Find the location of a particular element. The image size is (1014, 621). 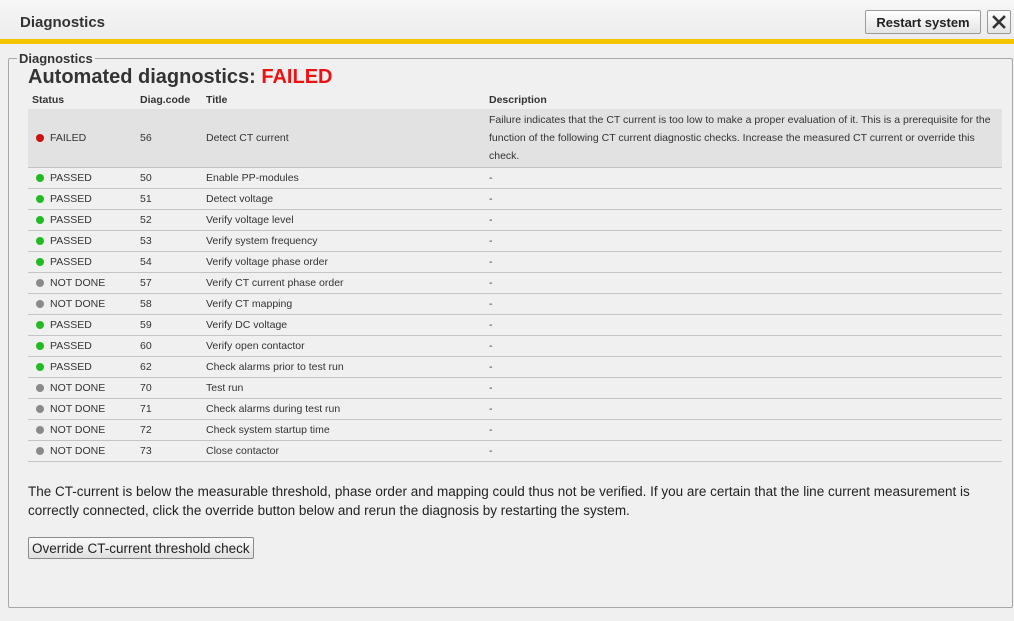

code-cell: 50 is located at coordinates (169, 178).